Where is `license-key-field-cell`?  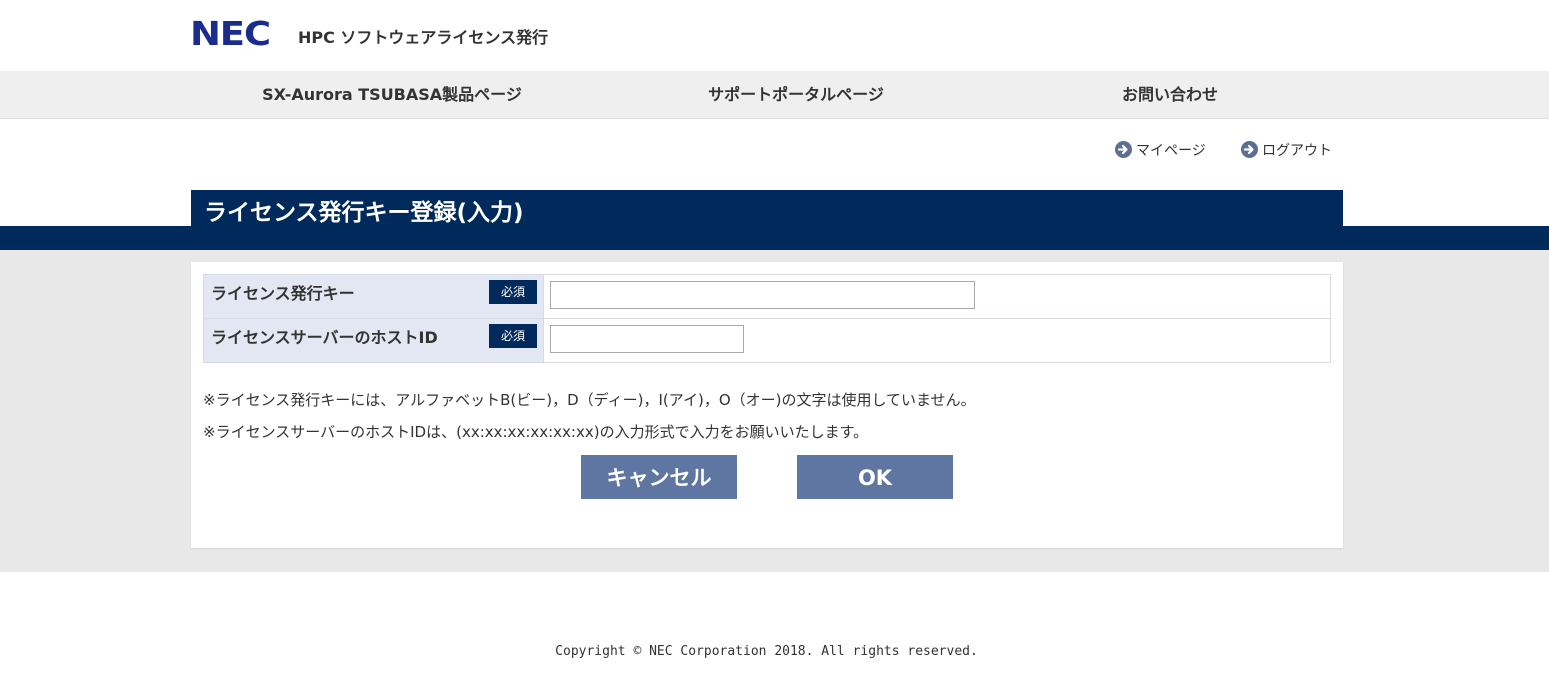 license-key-field-cell is located at coordinates (937, 296).